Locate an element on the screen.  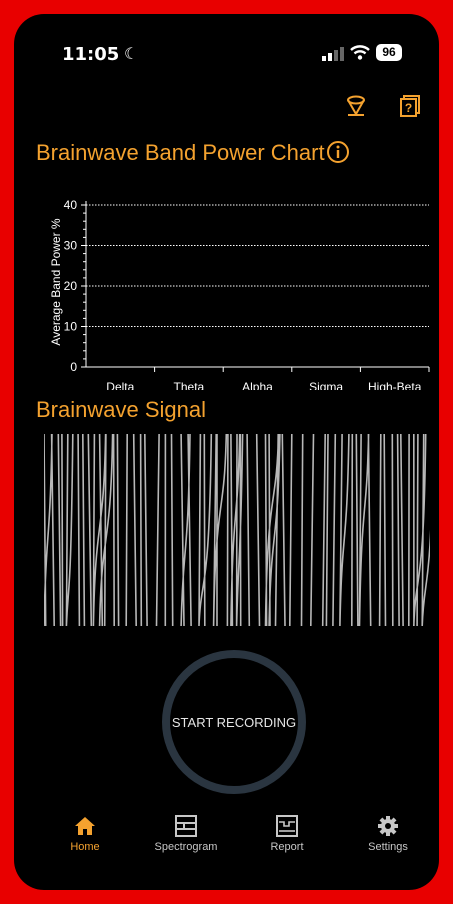
x-tick-label: Alpha is located at coordinates (257, 385).